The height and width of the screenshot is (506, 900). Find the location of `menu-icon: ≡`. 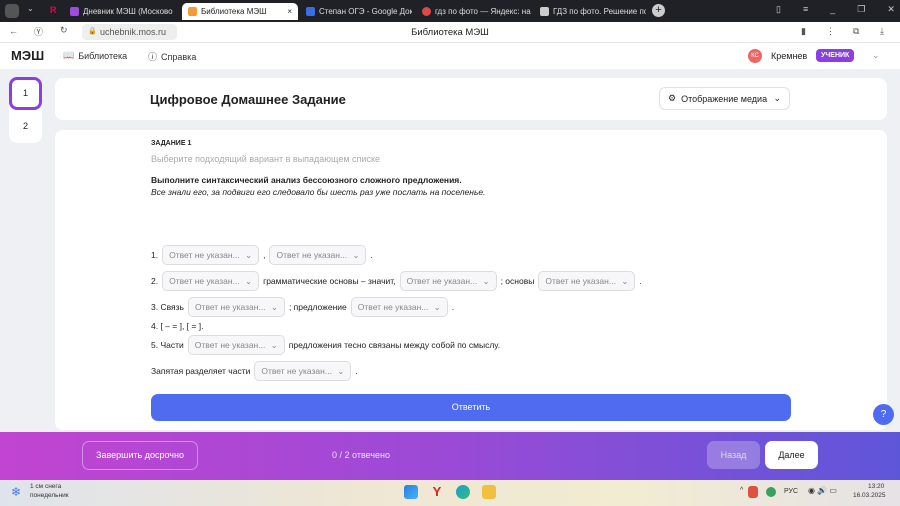

menu-icon: ≡ is located at coordinates (805, 9).